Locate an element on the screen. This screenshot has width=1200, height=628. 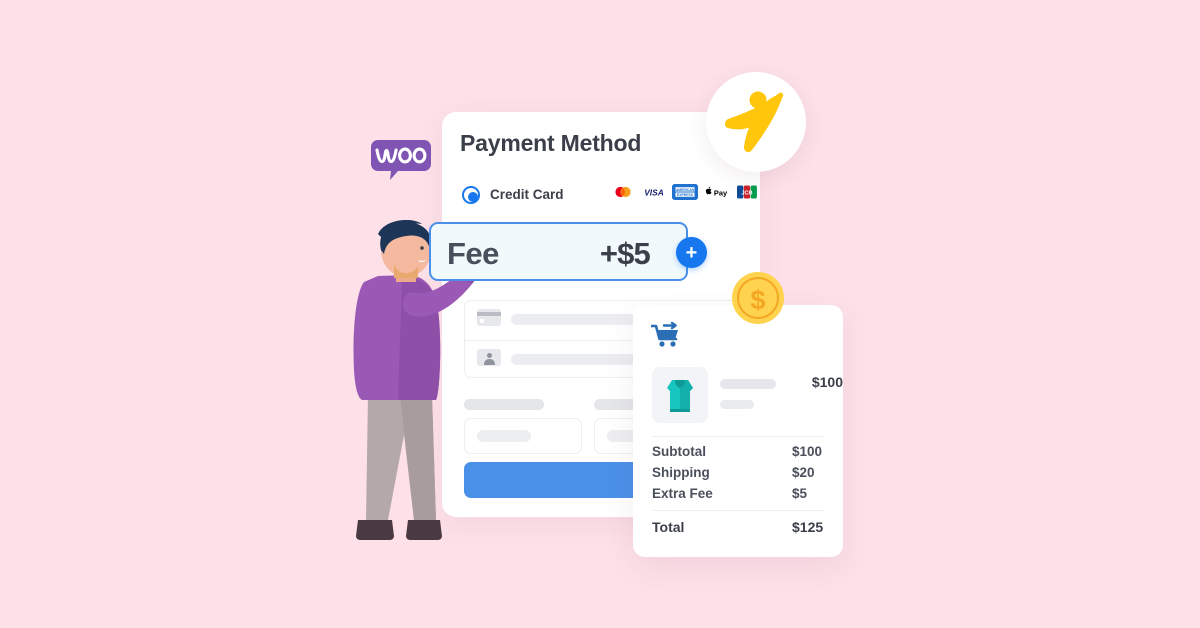
fee-label: Fee is located at coordinates (473, 253).